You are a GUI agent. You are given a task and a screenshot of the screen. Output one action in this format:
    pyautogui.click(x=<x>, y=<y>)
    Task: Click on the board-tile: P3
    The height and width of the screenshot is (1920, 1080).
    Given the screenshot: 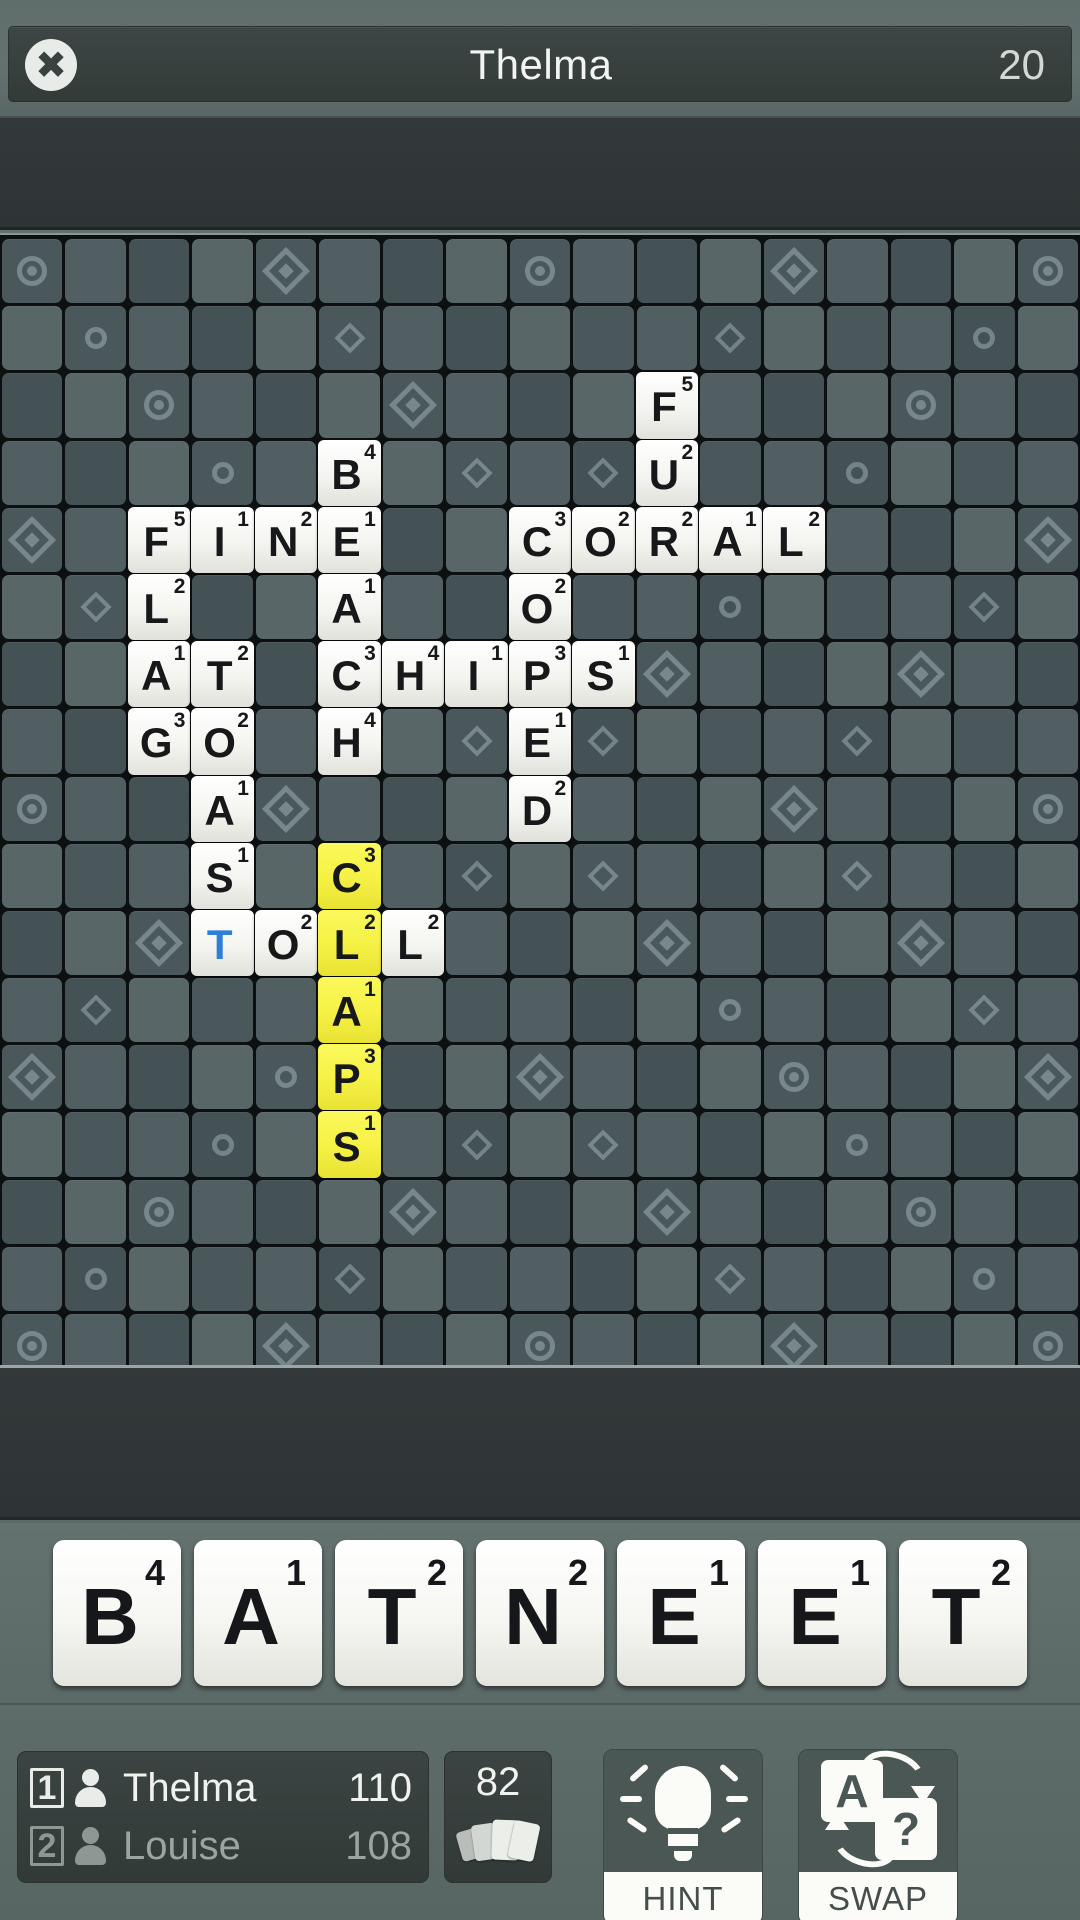 What is the action you would take?
    pyautogui.click(x=540, y=674)
    